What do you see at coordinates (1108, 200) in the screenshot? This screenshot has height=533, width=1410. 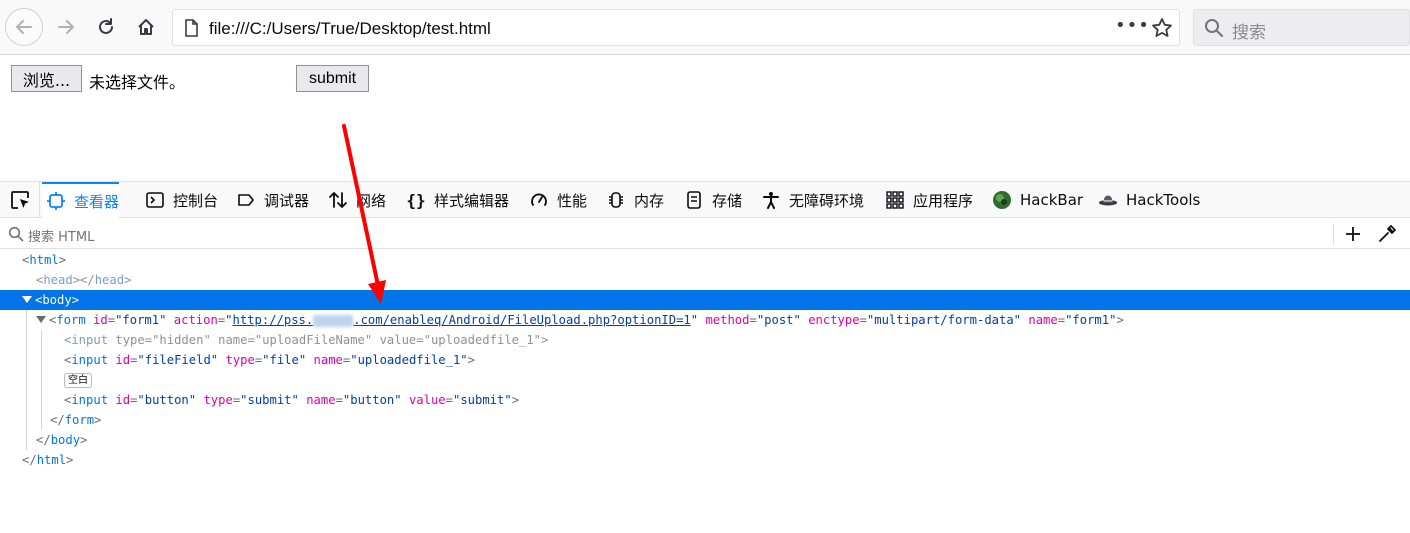 I see `hacktools-icon` at bounding box center [1108, 200].